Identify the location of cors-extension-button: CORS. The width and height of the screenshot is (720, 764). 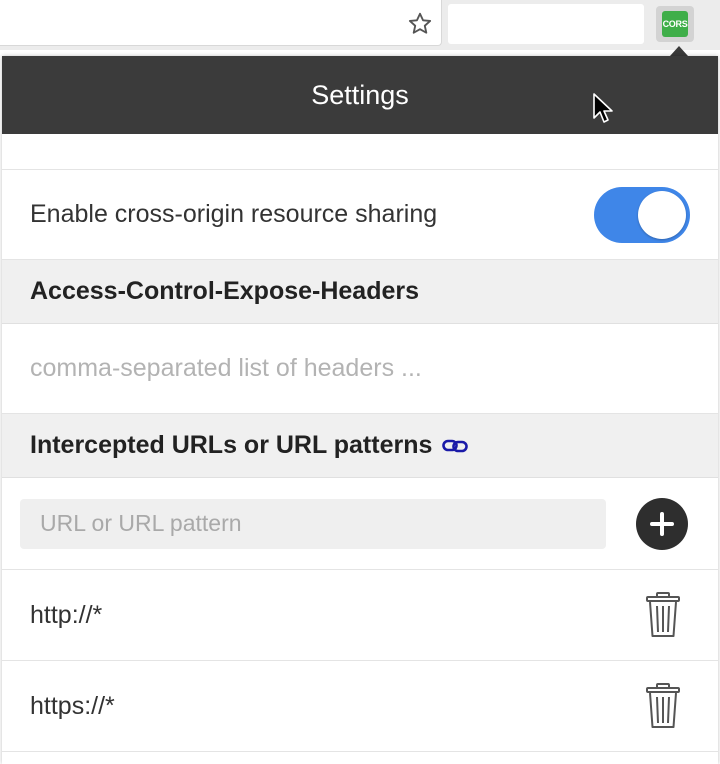
(675, 24).